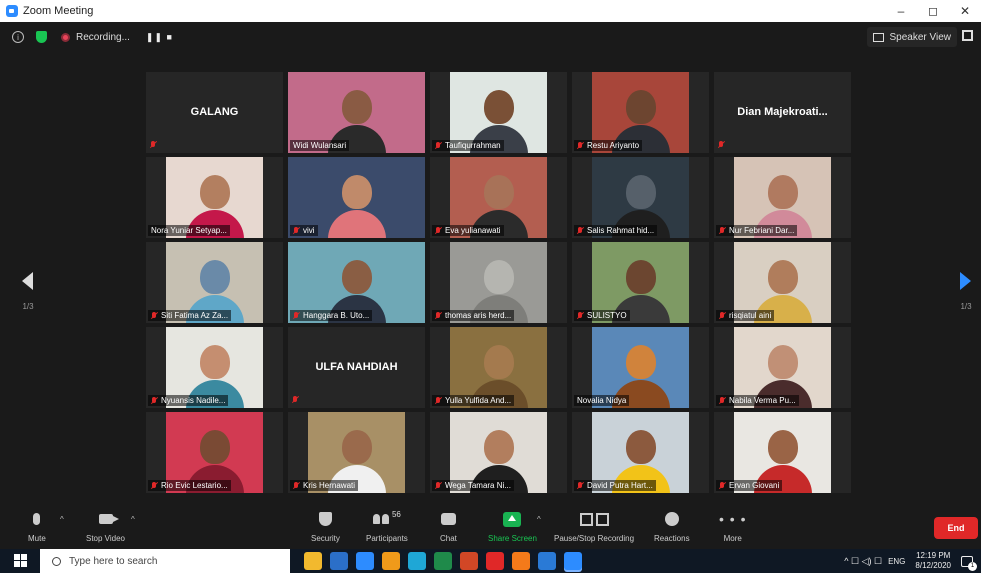  Describe the element at coordinates (965, 11) in the screenshot. I see `close-button: ✕` at that location.